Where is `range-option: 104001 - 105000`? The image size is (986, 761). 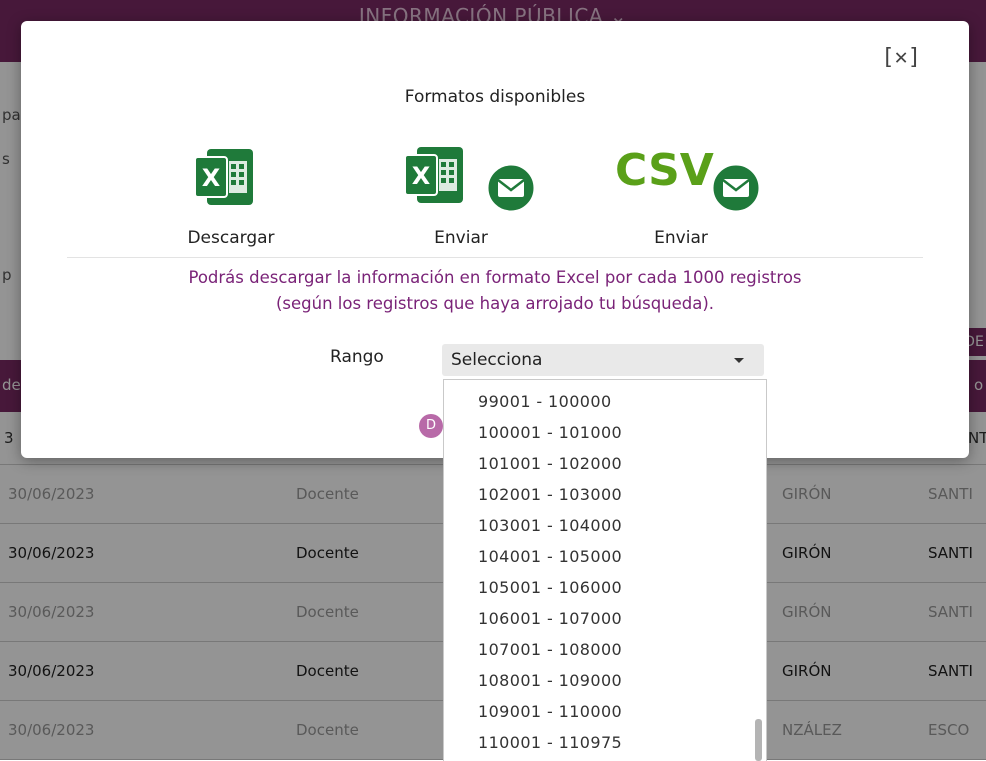 range-option: 104001 - 105000 is located at coordinates (550, 556).